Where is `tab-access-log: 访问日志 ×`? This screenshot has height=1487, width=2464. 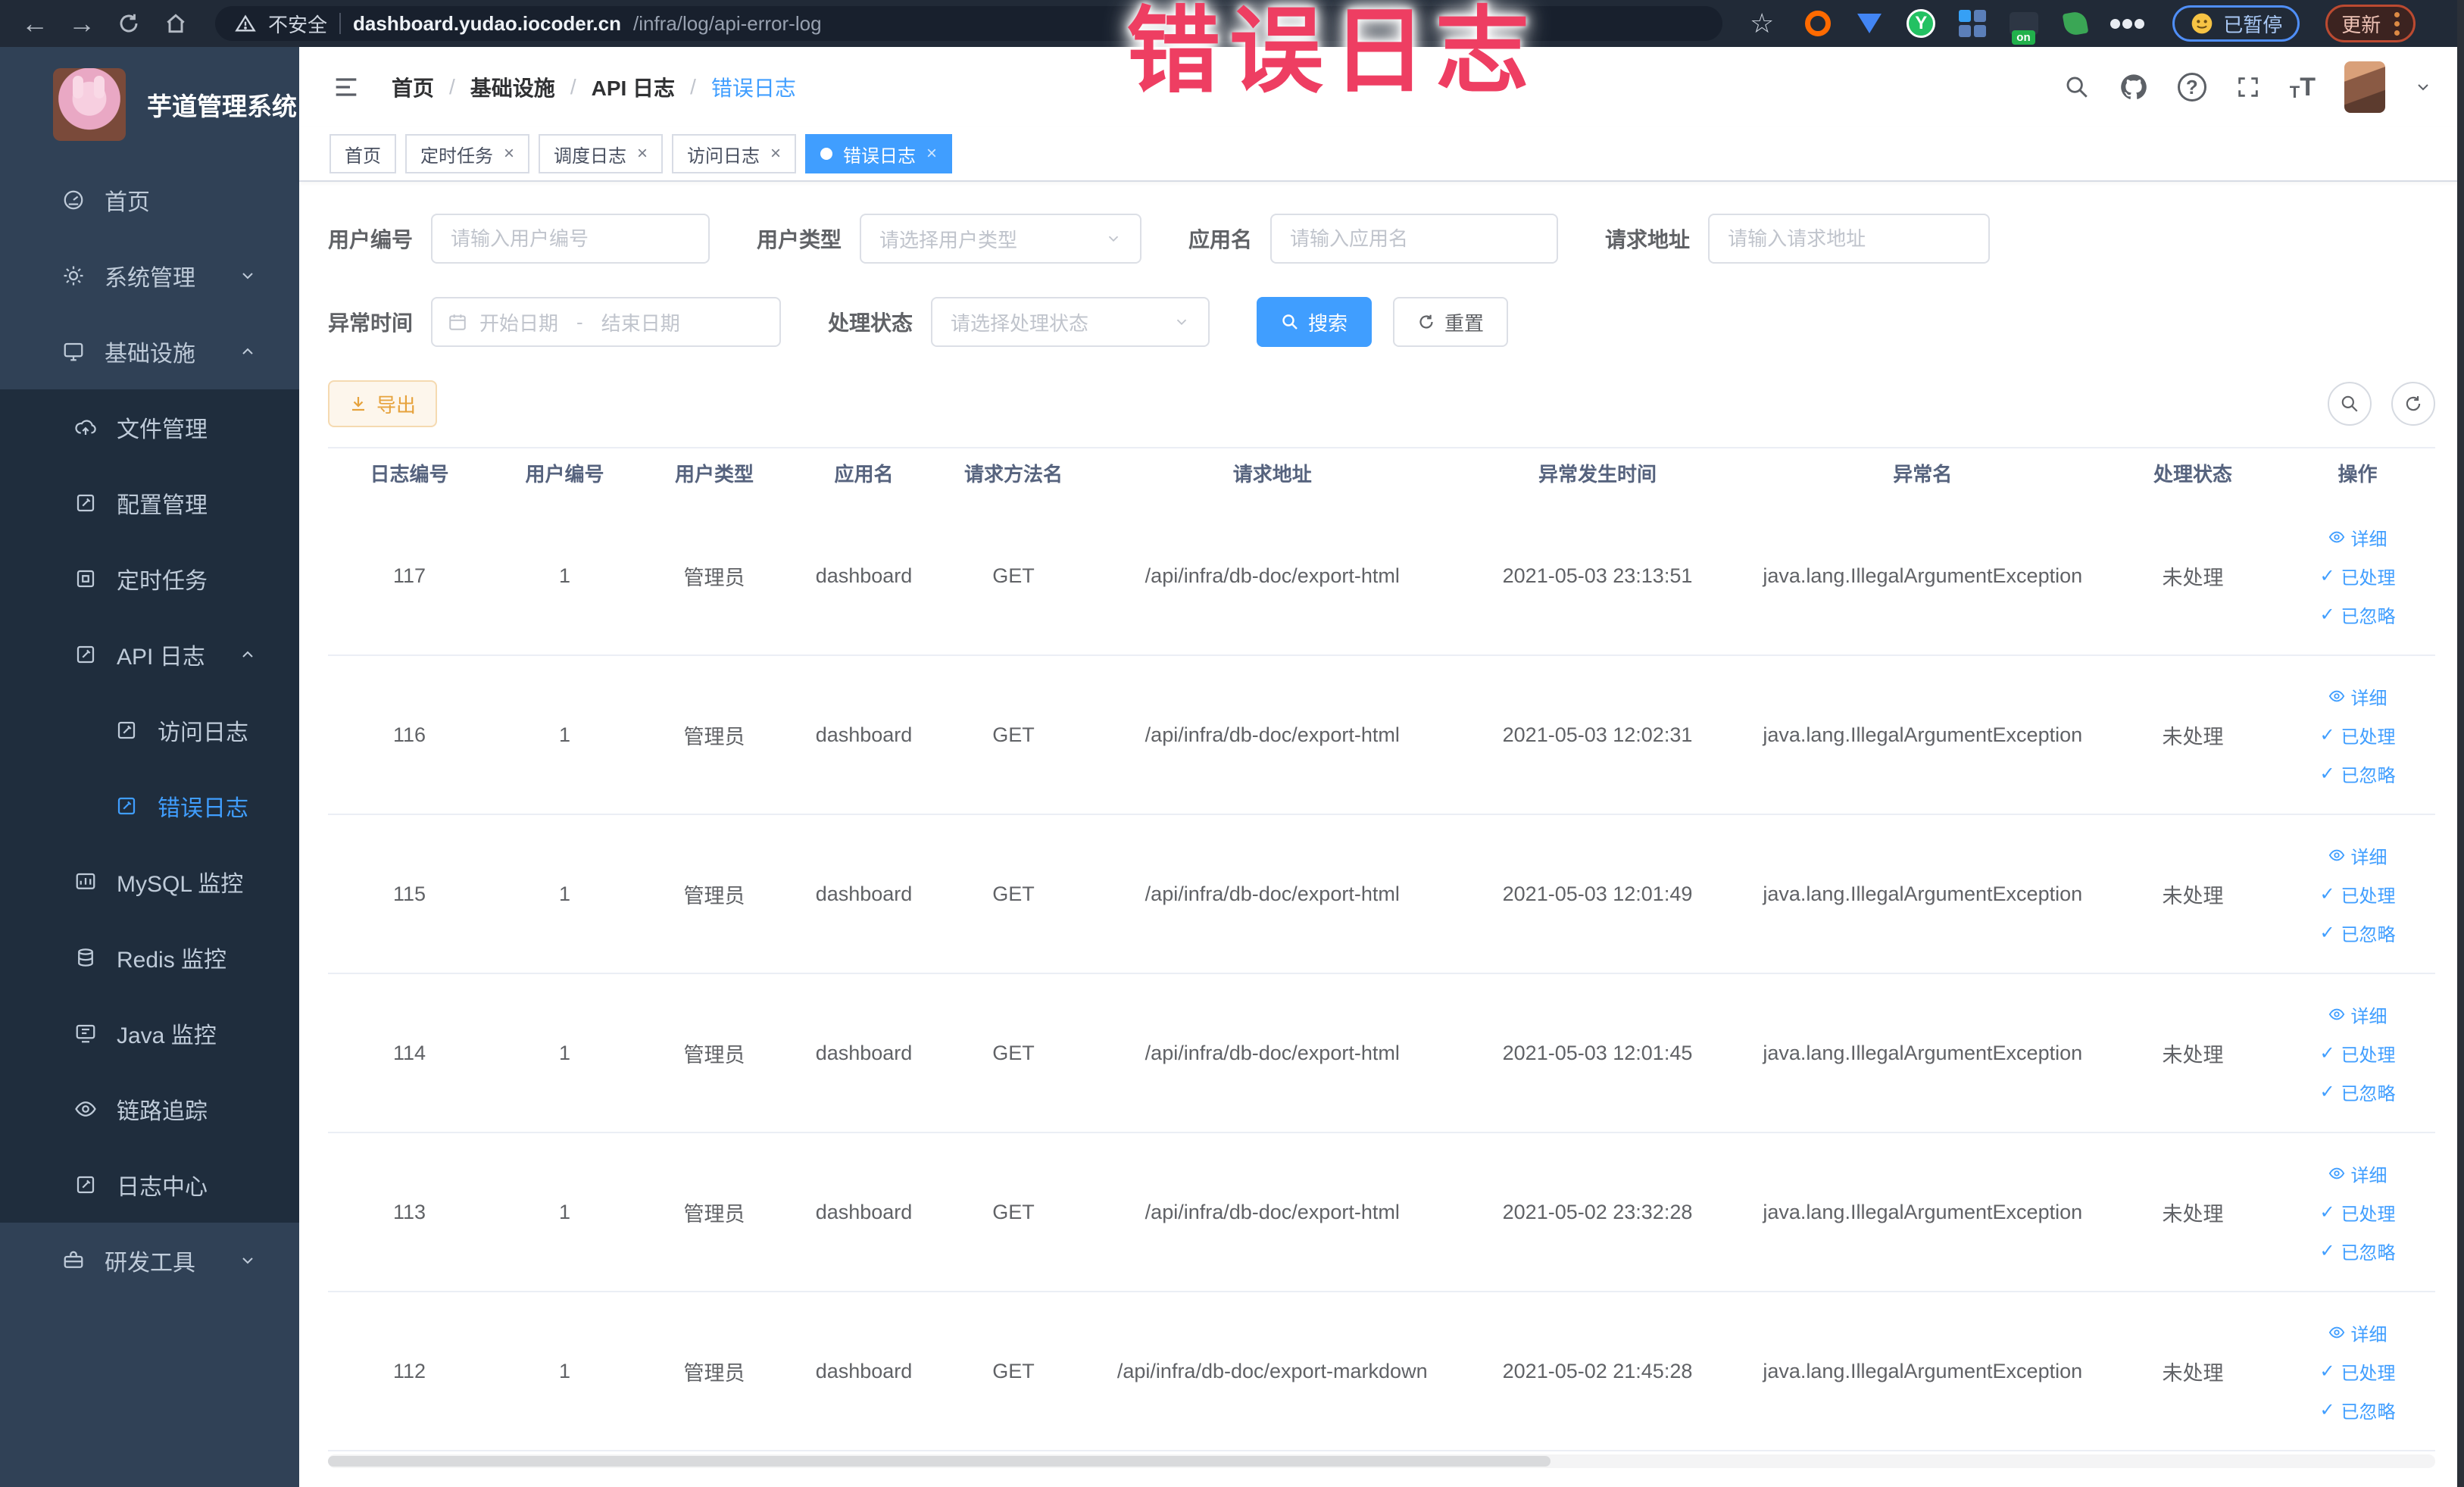
tab-access-log: 访问日志 × is located at coordinates (734, 153).